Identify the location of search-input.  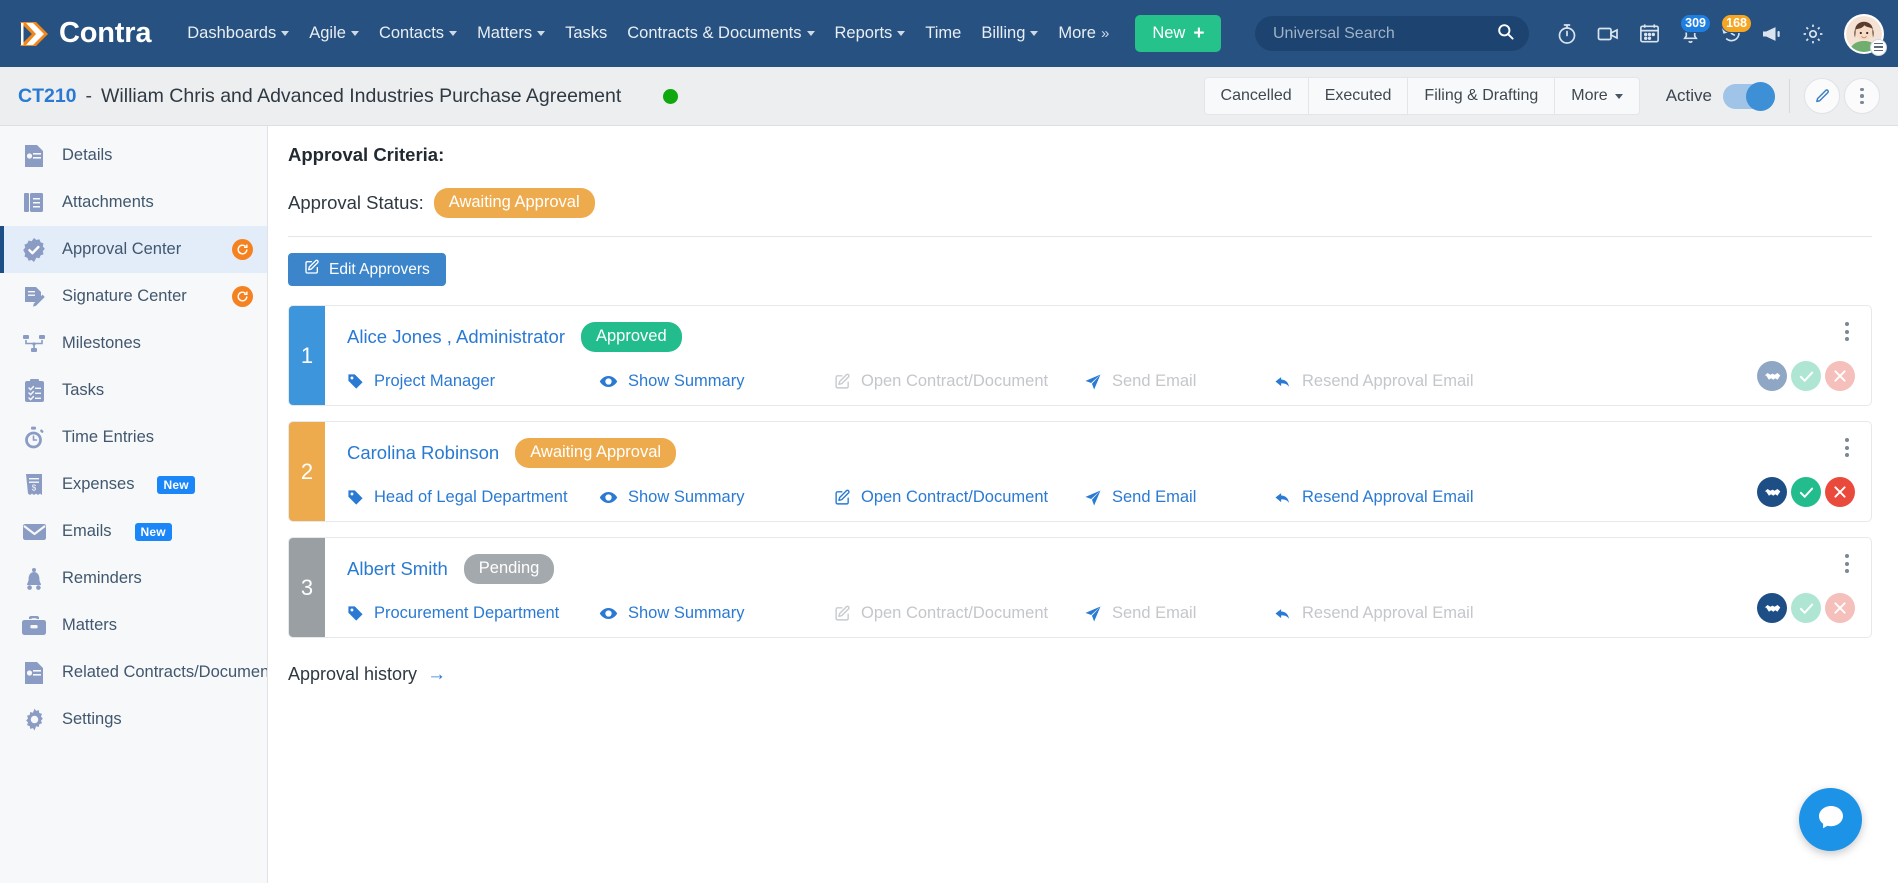
(1384, 33).